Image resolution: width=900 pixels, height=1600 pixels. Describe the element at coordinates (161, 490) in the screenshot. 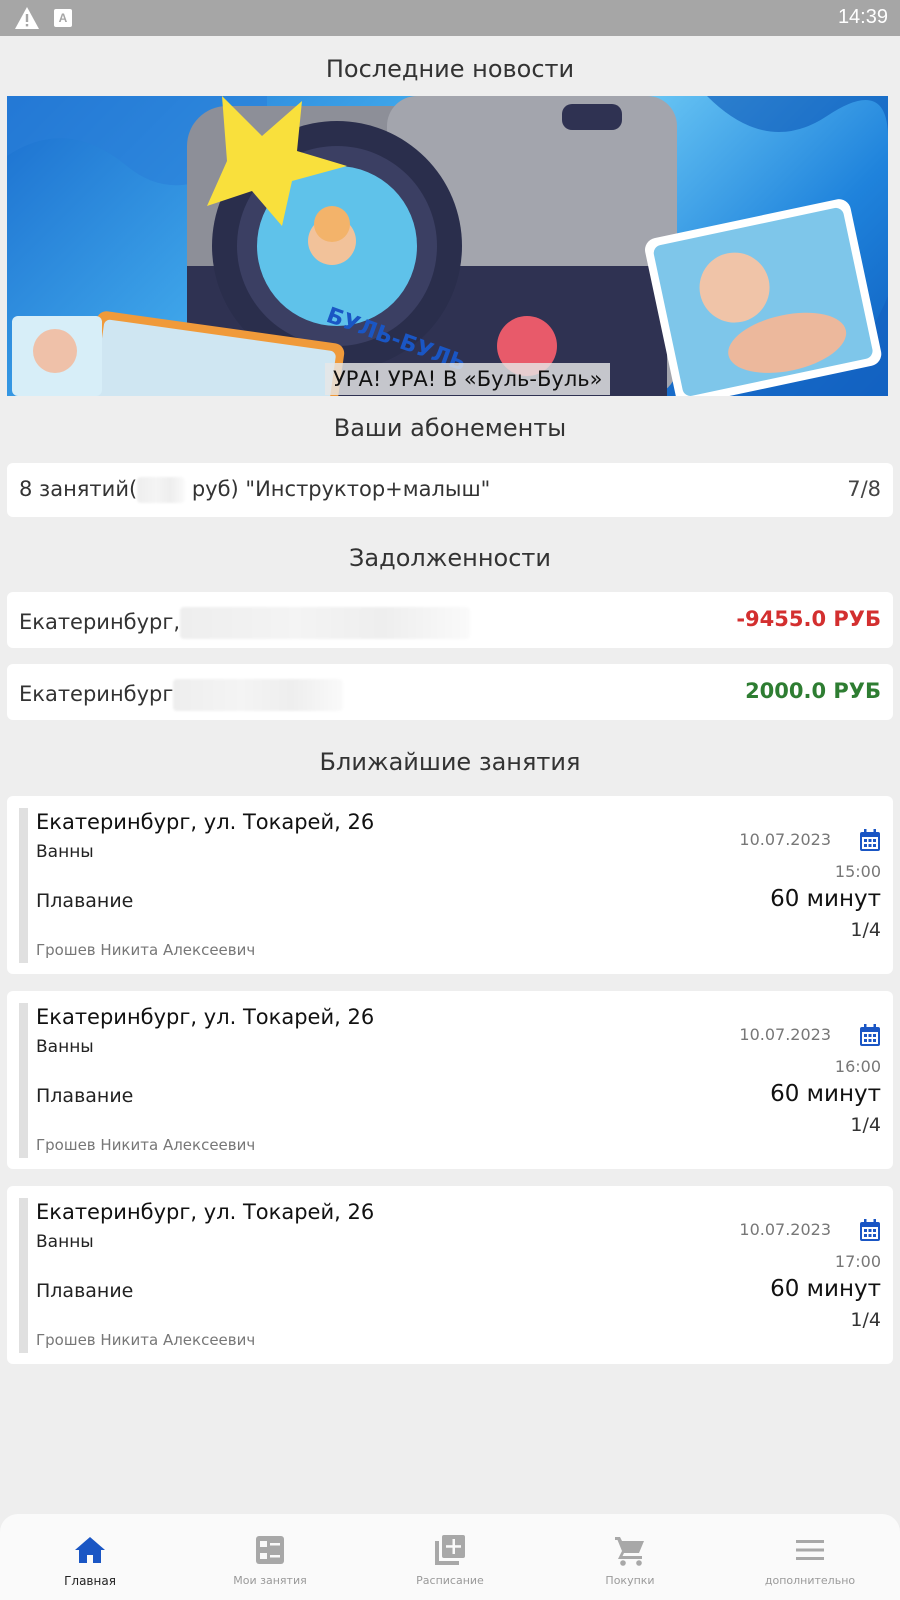

I see `redacted-price` at that location.